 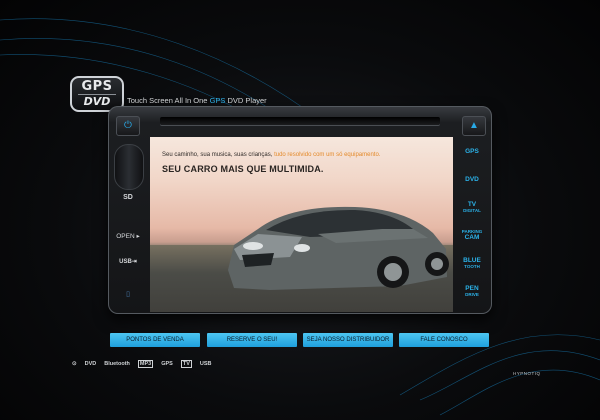 I want to click on footer-feature-logos: ⊙ DVD Bluetooth MP3 GPS TV USB, so click(x=142, y=364).